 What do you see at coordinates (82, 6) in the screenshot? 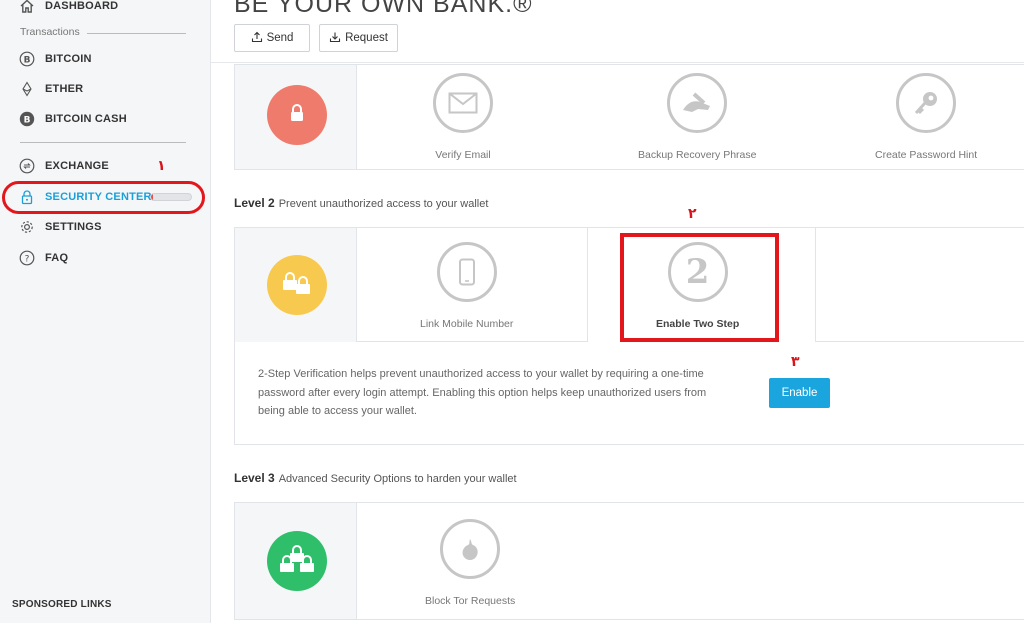
I see `sidebar-item-label: DASHBOARD` at bounding box center [82, 6].